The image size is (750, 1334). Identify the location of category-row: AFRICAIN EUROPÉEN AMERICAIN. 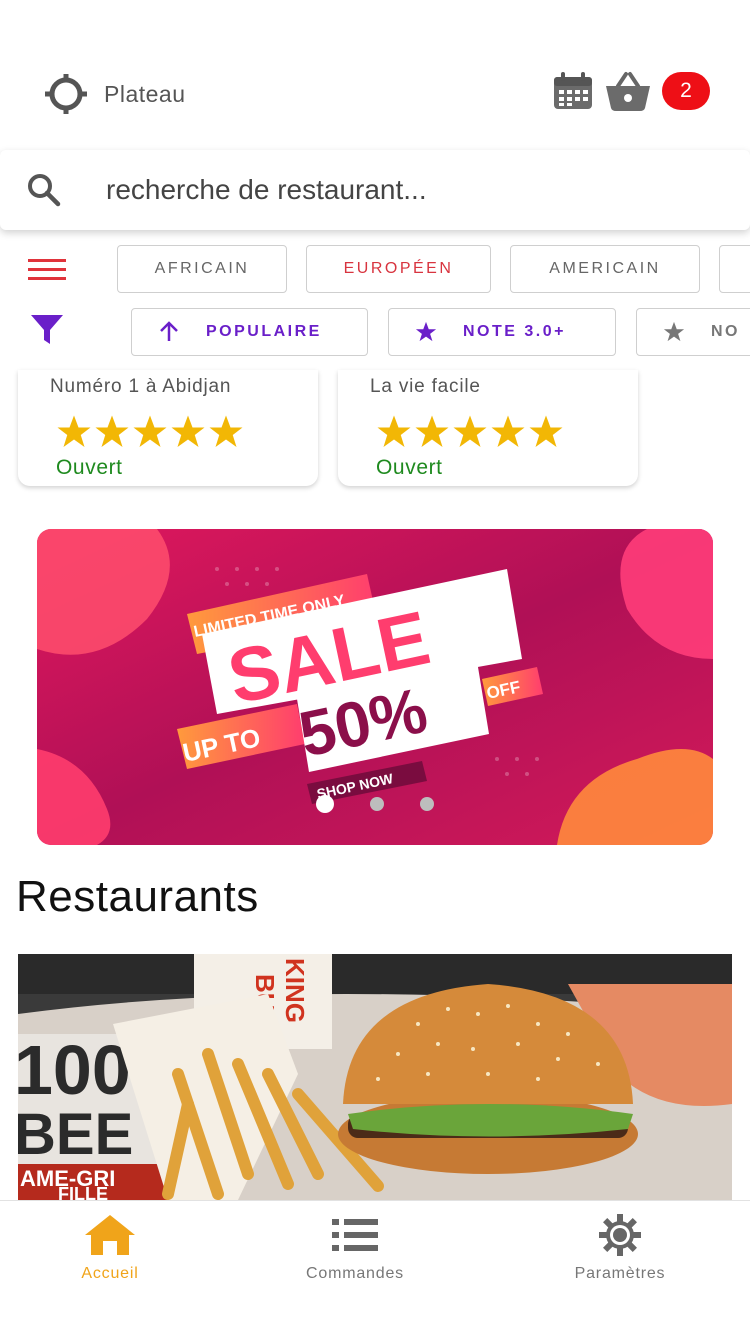
(375, 270).